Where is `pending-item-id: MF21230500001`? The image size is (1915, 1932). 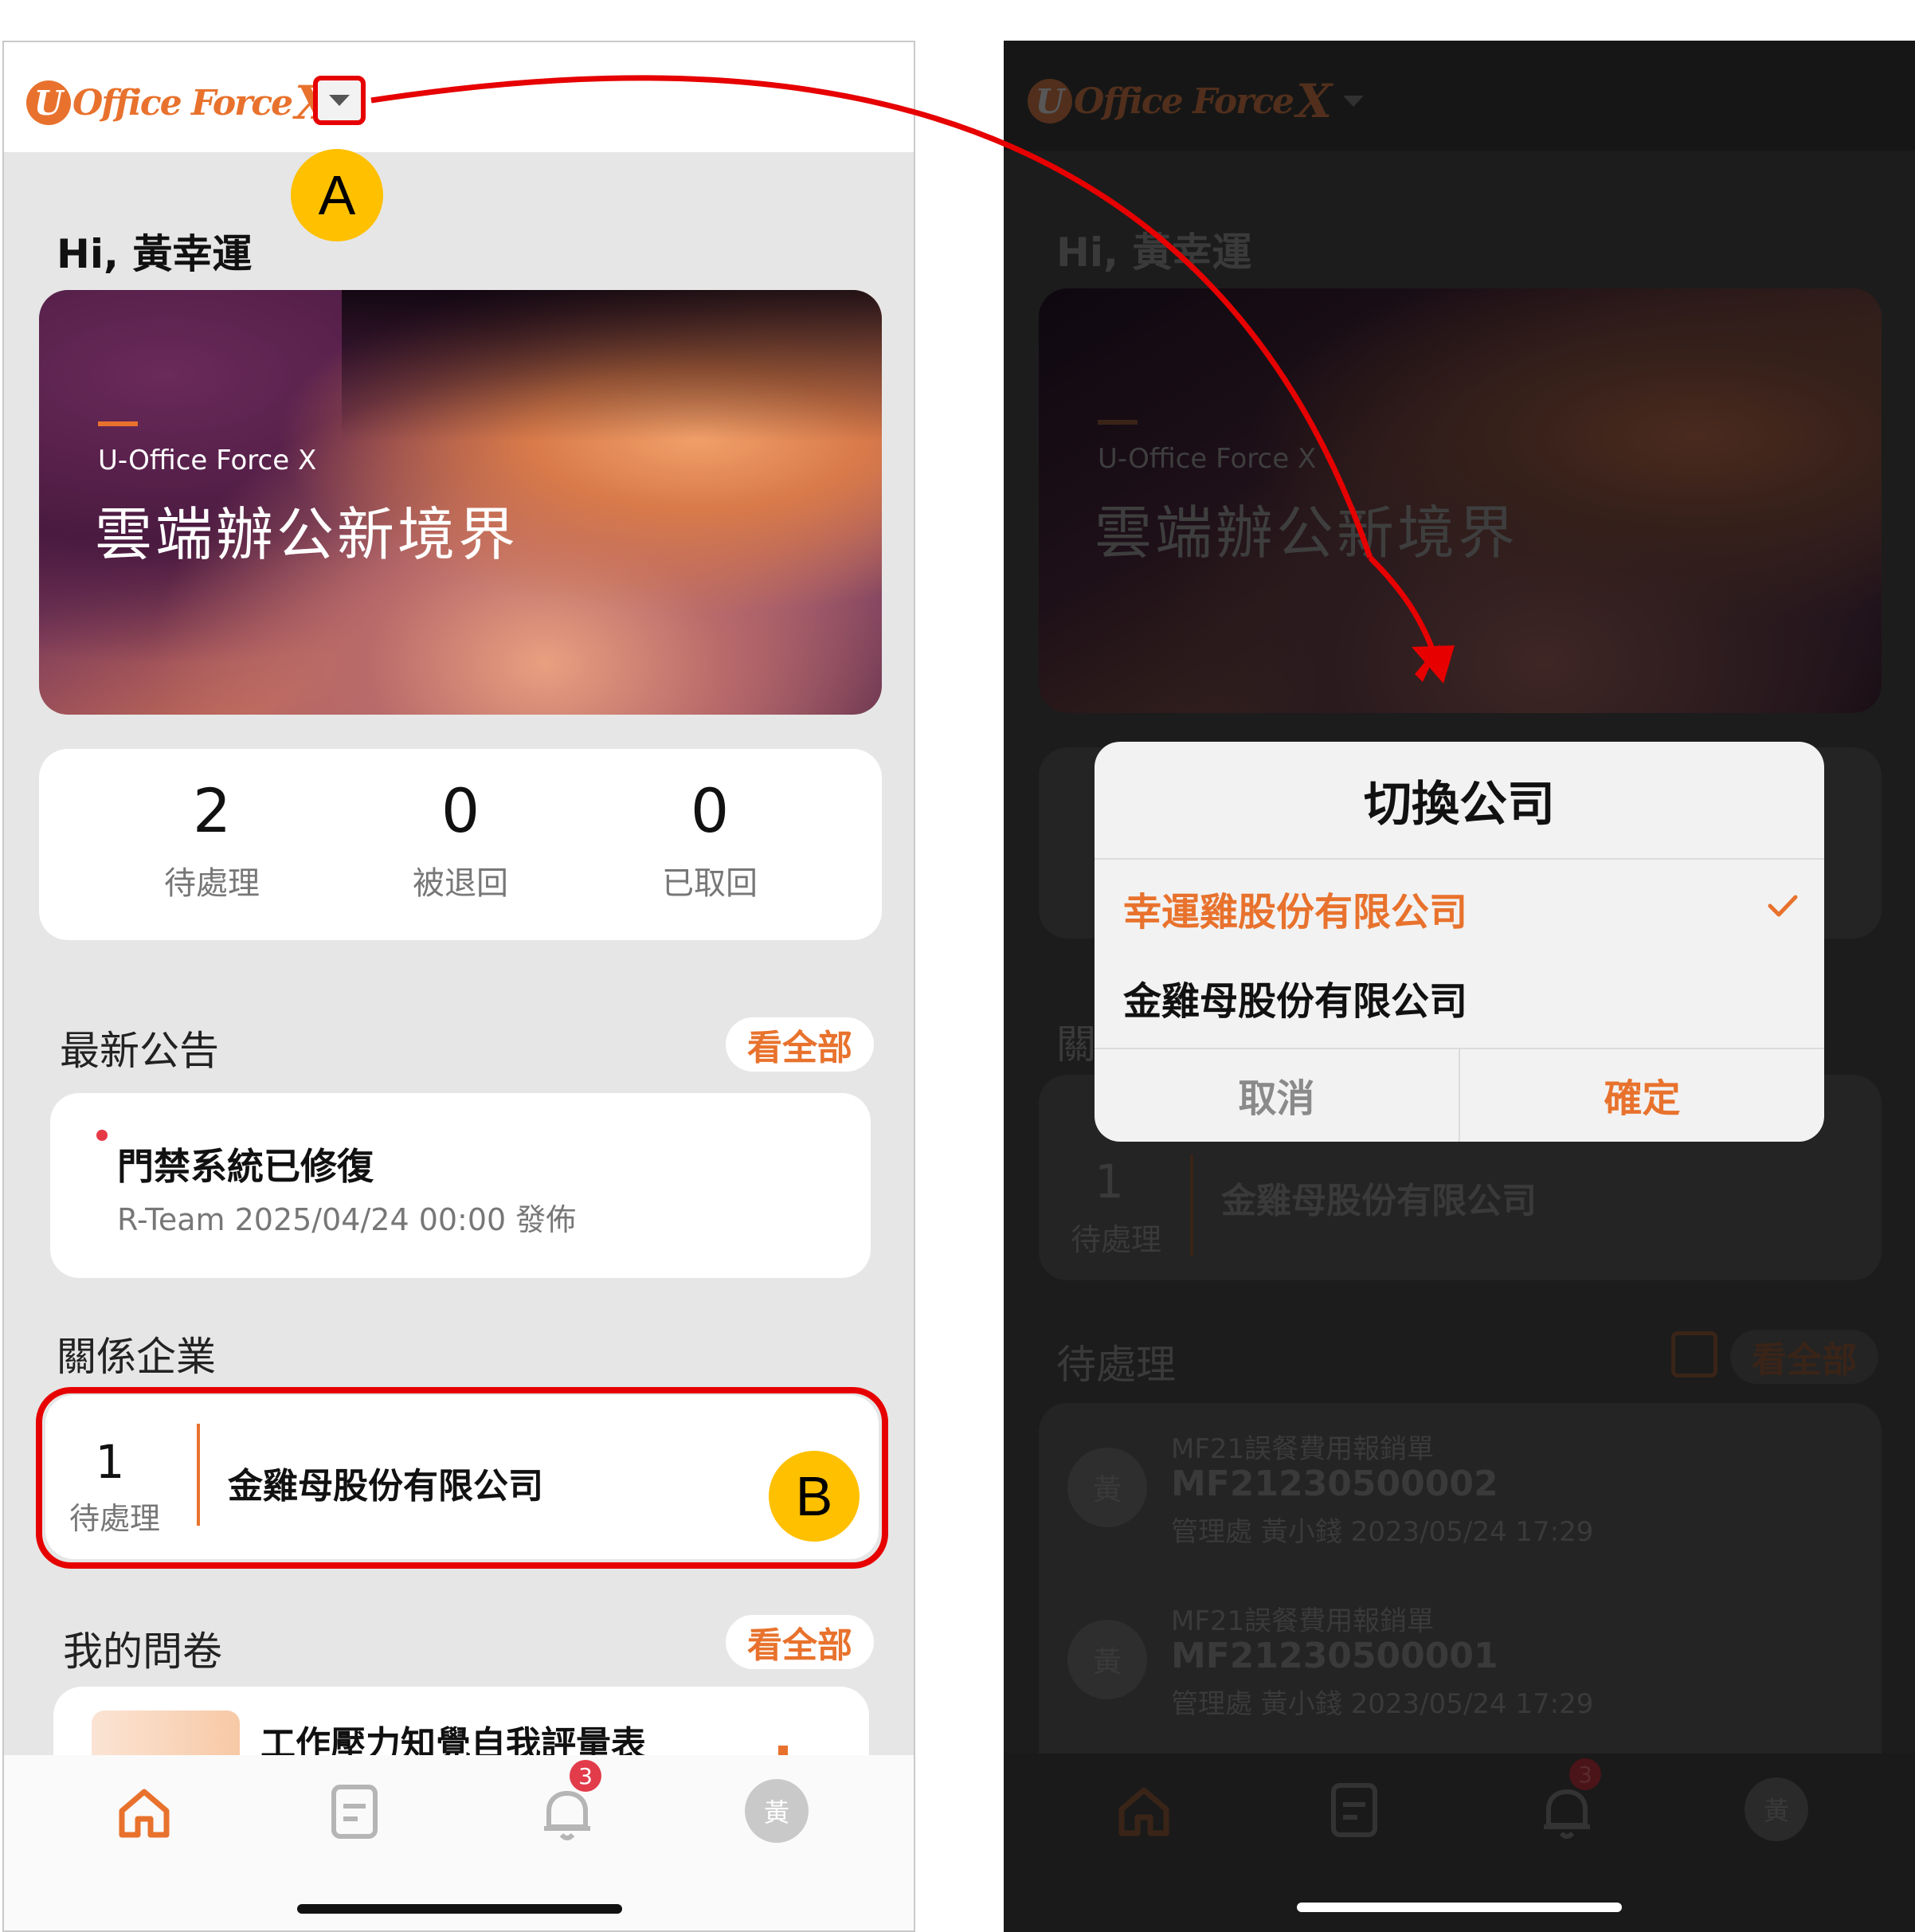 pending-item-id: MF21230500001 is located at coordinates (1334, 1656).